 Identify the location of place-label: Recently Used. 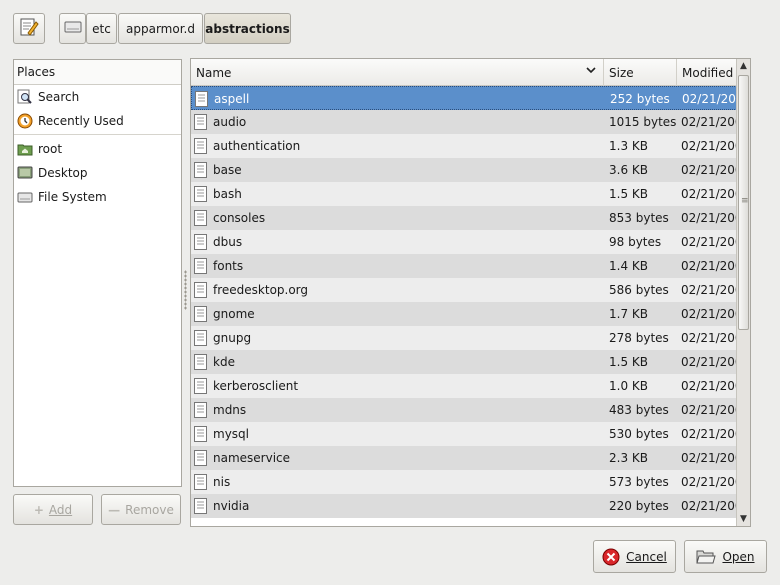
(81, 121).